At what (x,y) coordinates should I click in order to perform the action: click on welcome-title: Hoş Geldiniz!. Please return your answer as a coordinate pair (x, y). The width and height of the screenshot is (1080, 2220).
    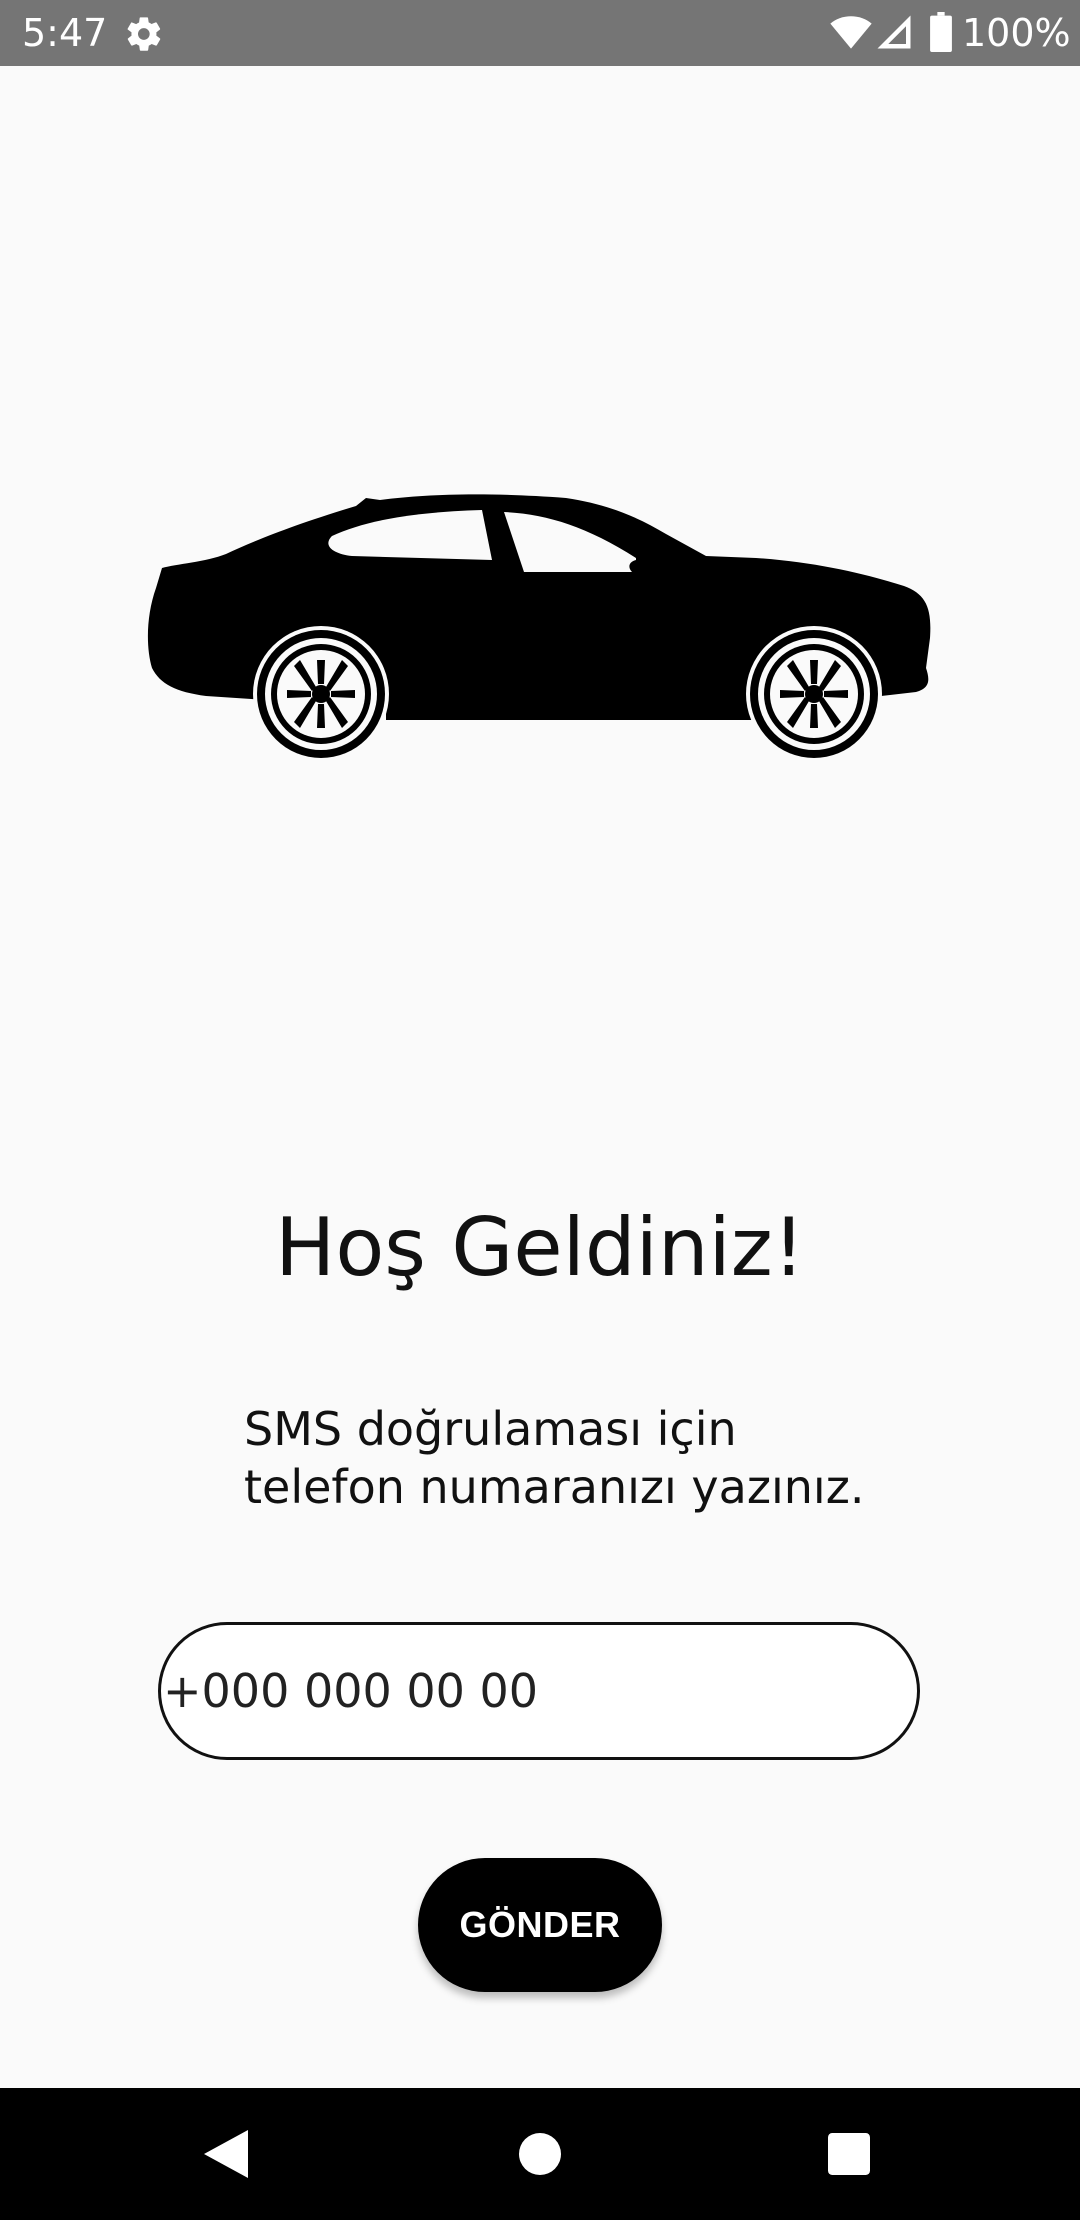
    Looking at the image, I should click on (540, 1247).